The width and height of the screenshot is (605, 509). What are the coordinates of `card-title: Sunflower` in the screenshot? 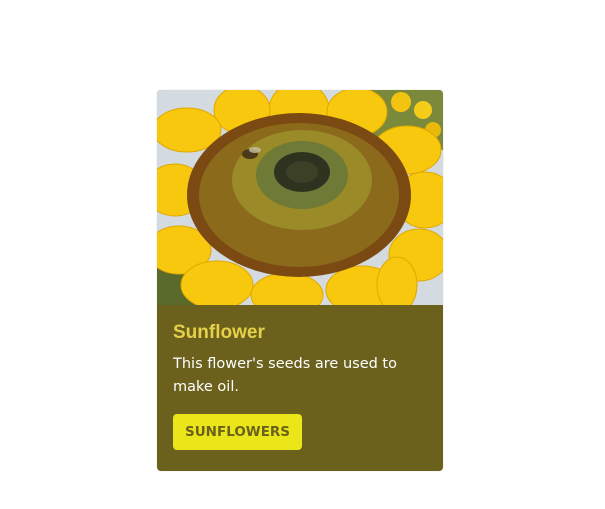 It's located at (219, 332).